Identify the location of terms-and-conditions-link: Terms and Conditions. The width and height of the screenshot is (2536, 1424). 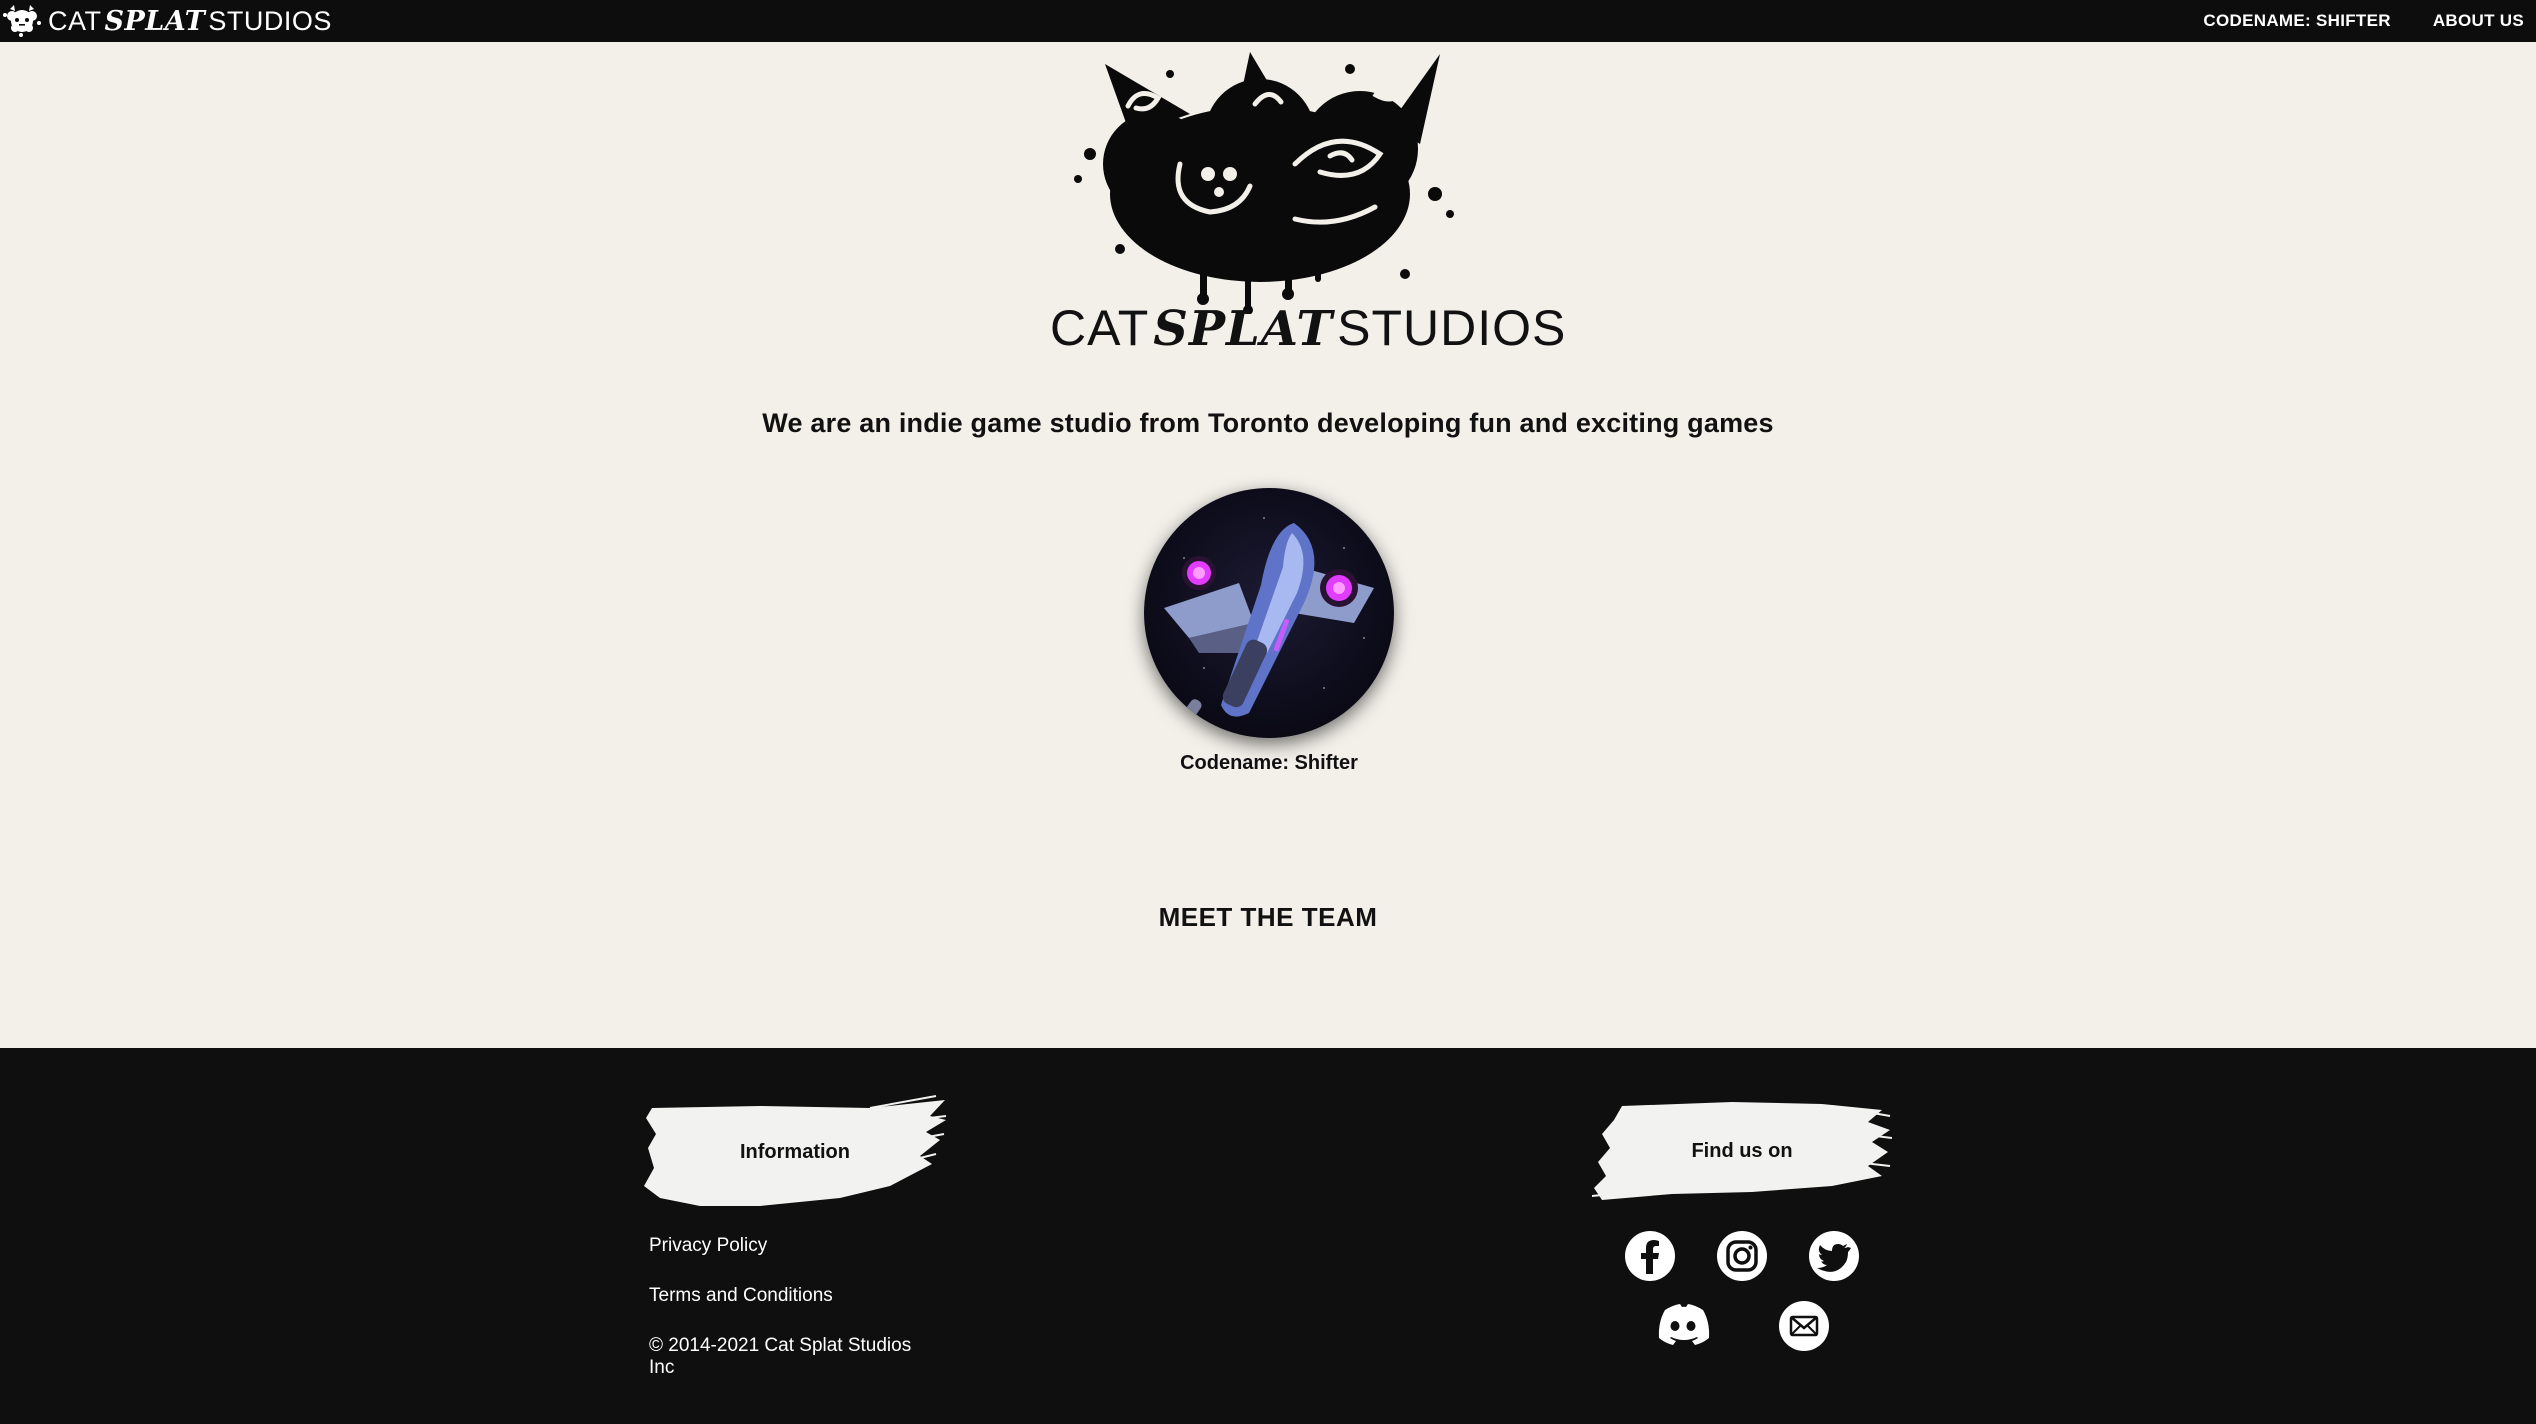
(741, 1296).